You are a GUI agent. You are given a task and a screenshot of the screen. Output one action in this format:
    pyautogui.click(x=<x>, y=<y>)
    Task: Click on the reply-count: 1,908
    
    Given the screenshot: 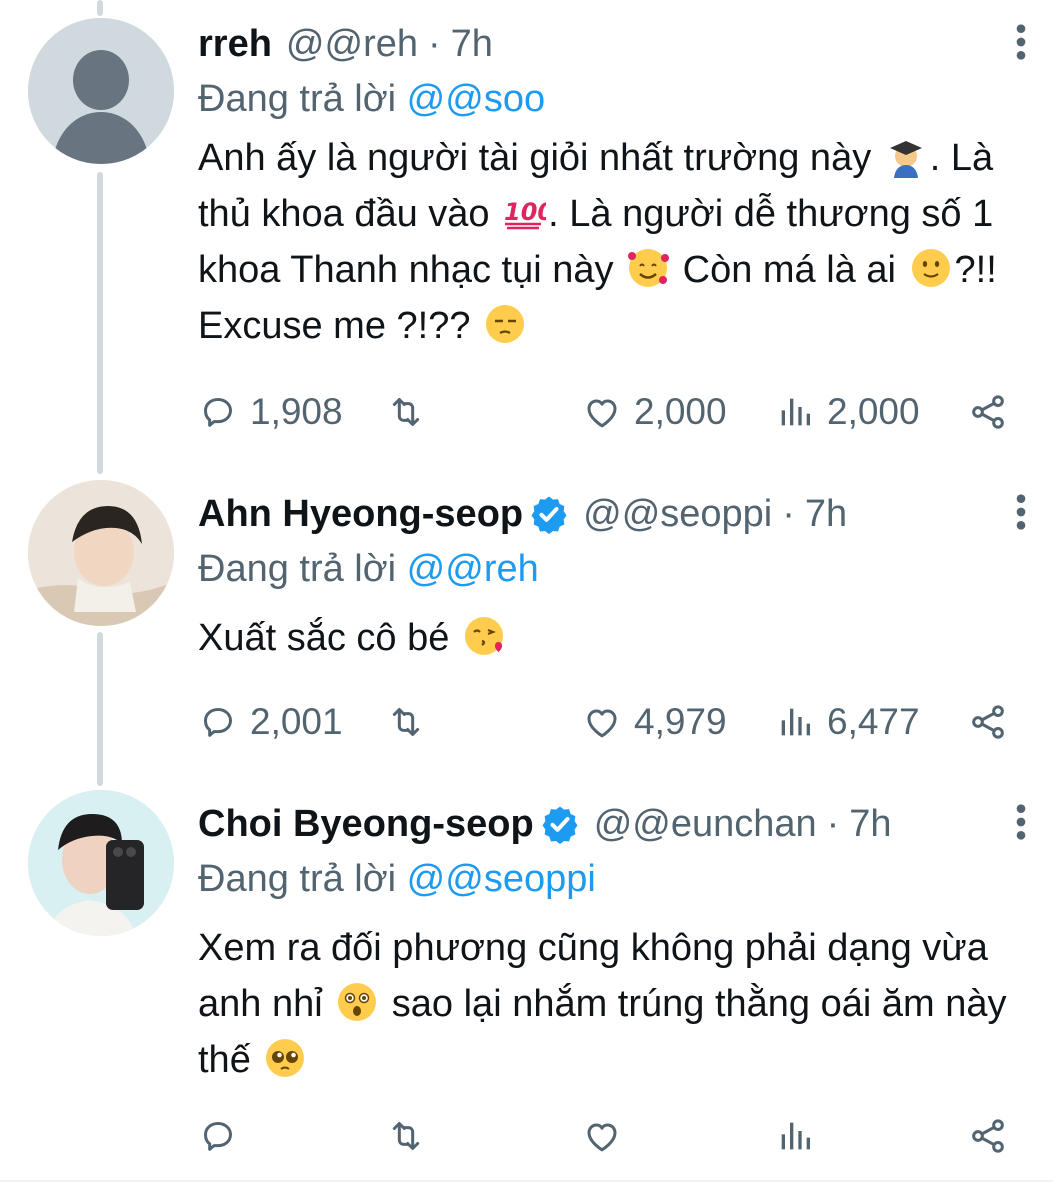 What is the action you would take?
    pyautogui.click(x=296, y=411)
    